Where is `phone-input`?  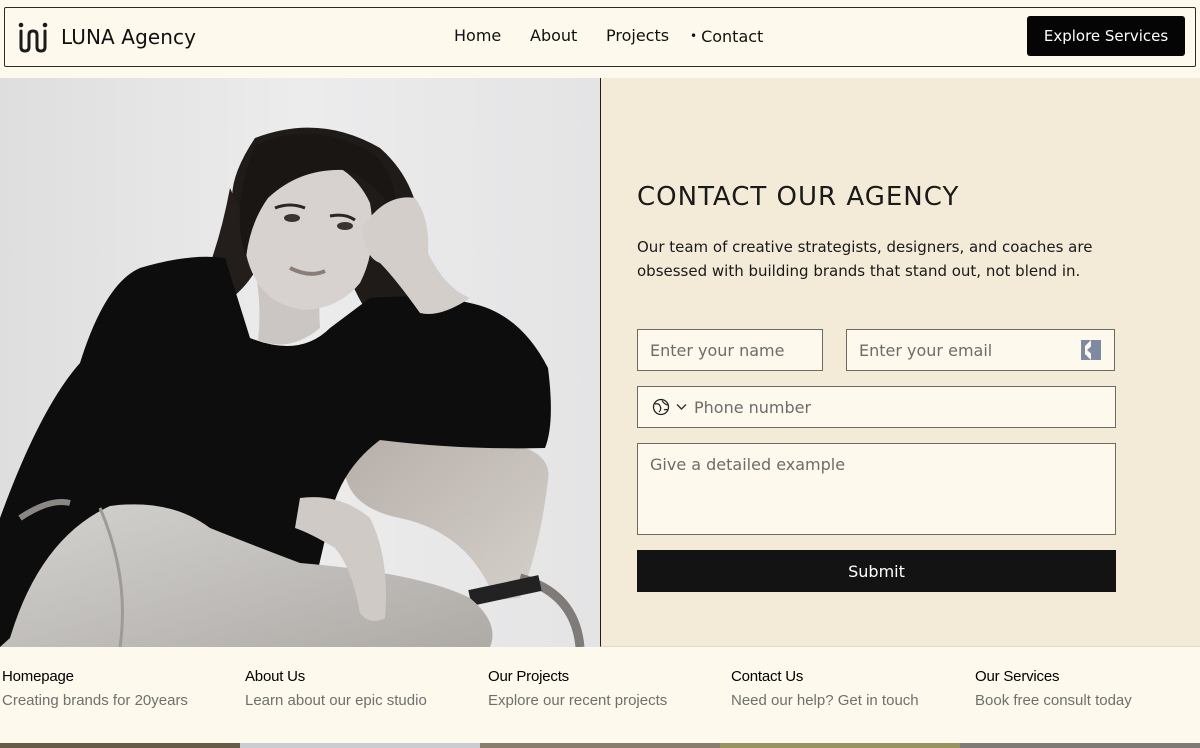 phone-input is located at coordinates (897, 407).